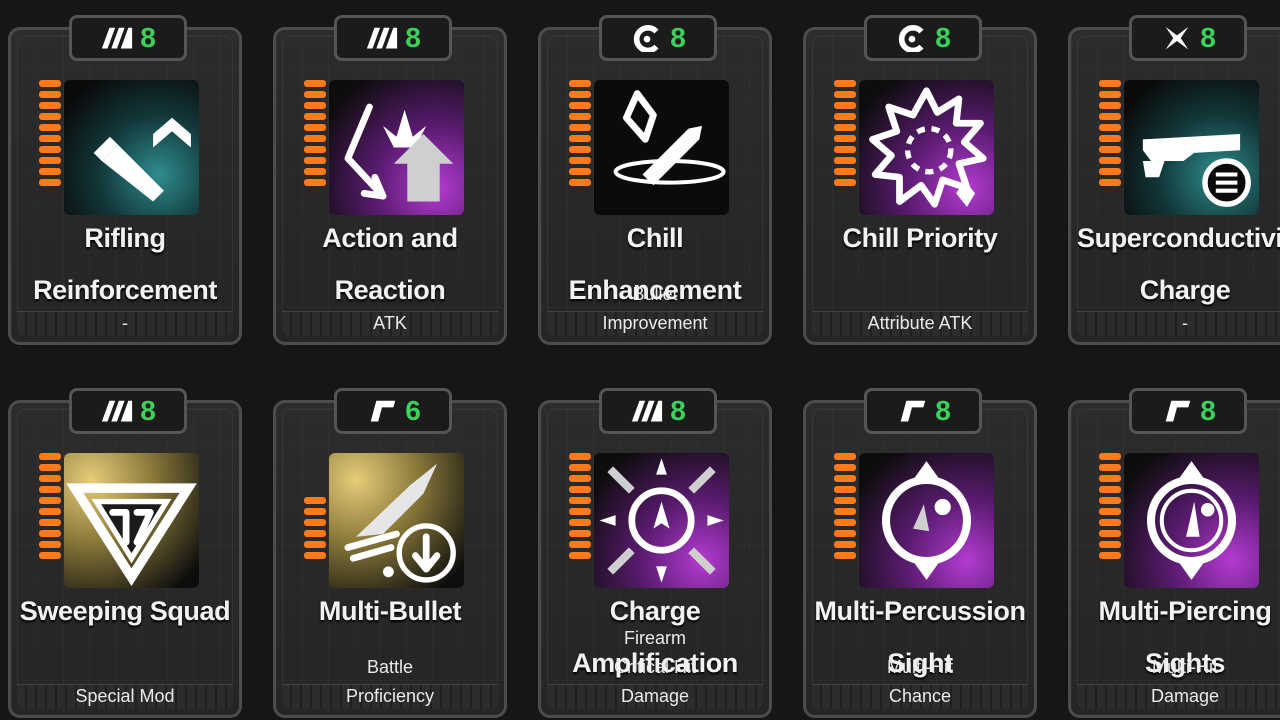  What do you see at coordinates (131, 147) in the screenshot?
I see `bullet-upgrade-icon` at bounding box center [131, 147].